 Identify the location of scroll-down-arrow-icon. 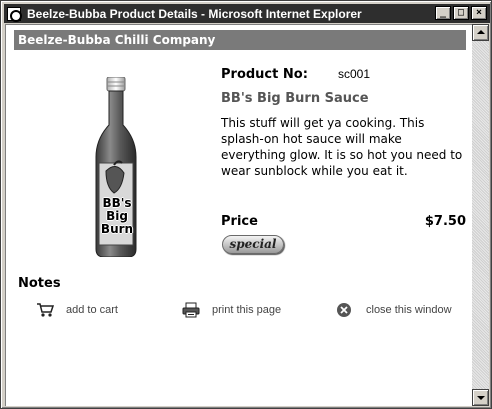
(480, 397).